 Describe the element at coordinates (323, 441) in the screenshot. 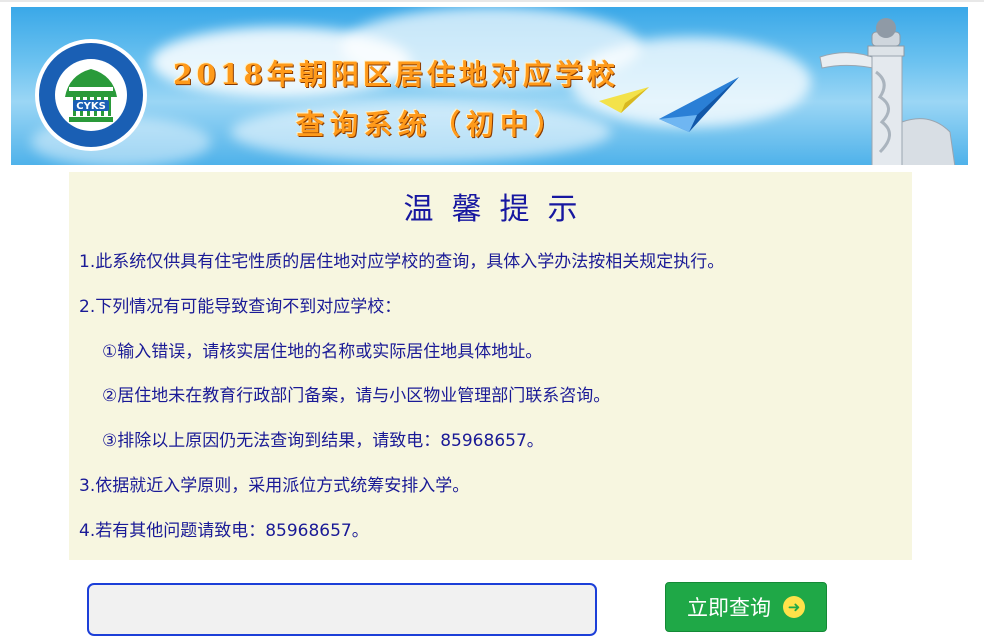

I see `notice-line-2-3: ③排除以上原因仍无法查询到结果，请致电：85968657。` at that location.